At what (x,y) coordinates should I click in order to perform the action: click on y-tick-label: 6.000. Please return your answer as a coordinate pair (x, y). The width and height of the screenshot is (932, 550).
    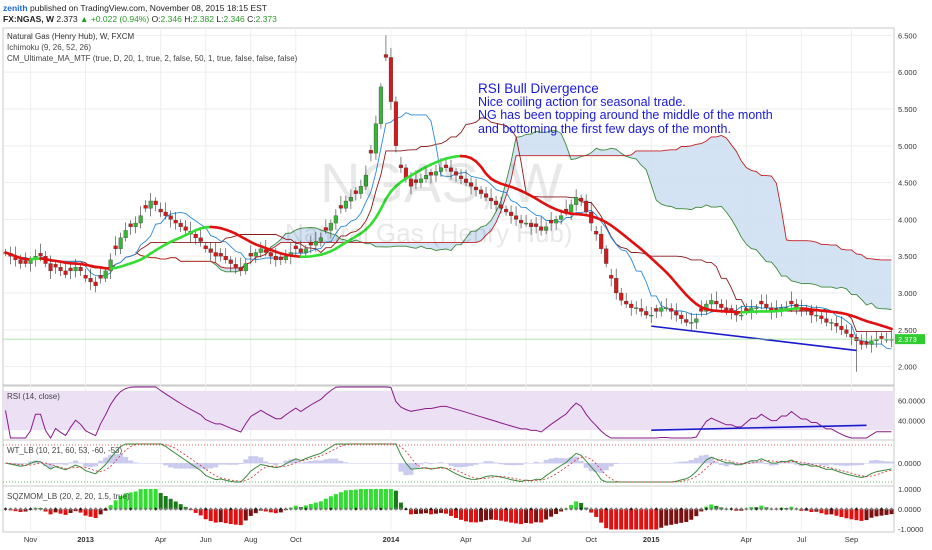
    Looking at the image, I should click on (907, 72).